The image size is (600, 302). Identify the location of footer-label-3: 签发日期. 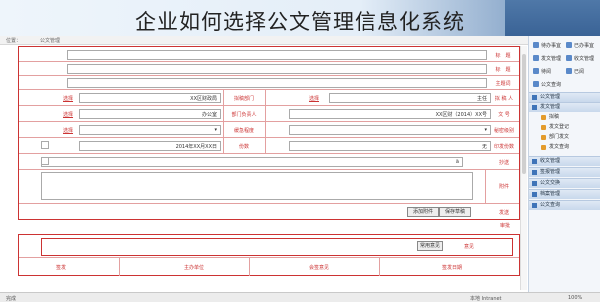
(451, 268).